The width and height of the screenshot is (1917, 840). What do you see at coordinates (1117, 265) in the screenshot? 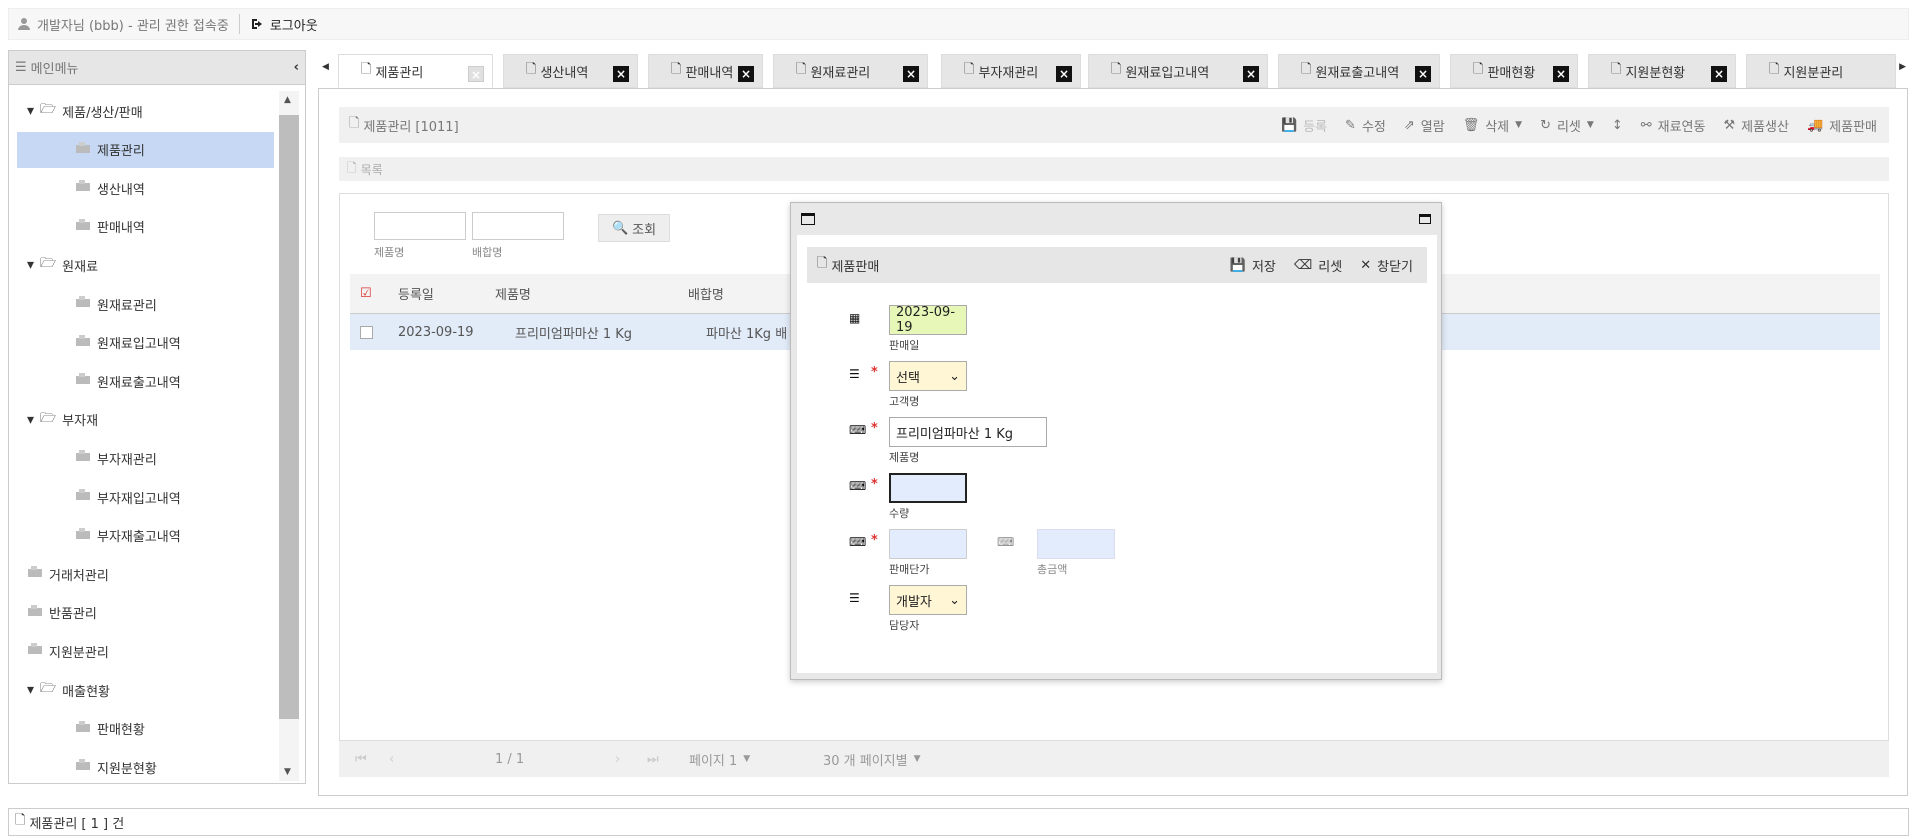
I see `dialog-header: 🗋 제품판매 💾 저장 ⌫ 리셋 ✕ 창닫기` at bounding box center [1117, 265].